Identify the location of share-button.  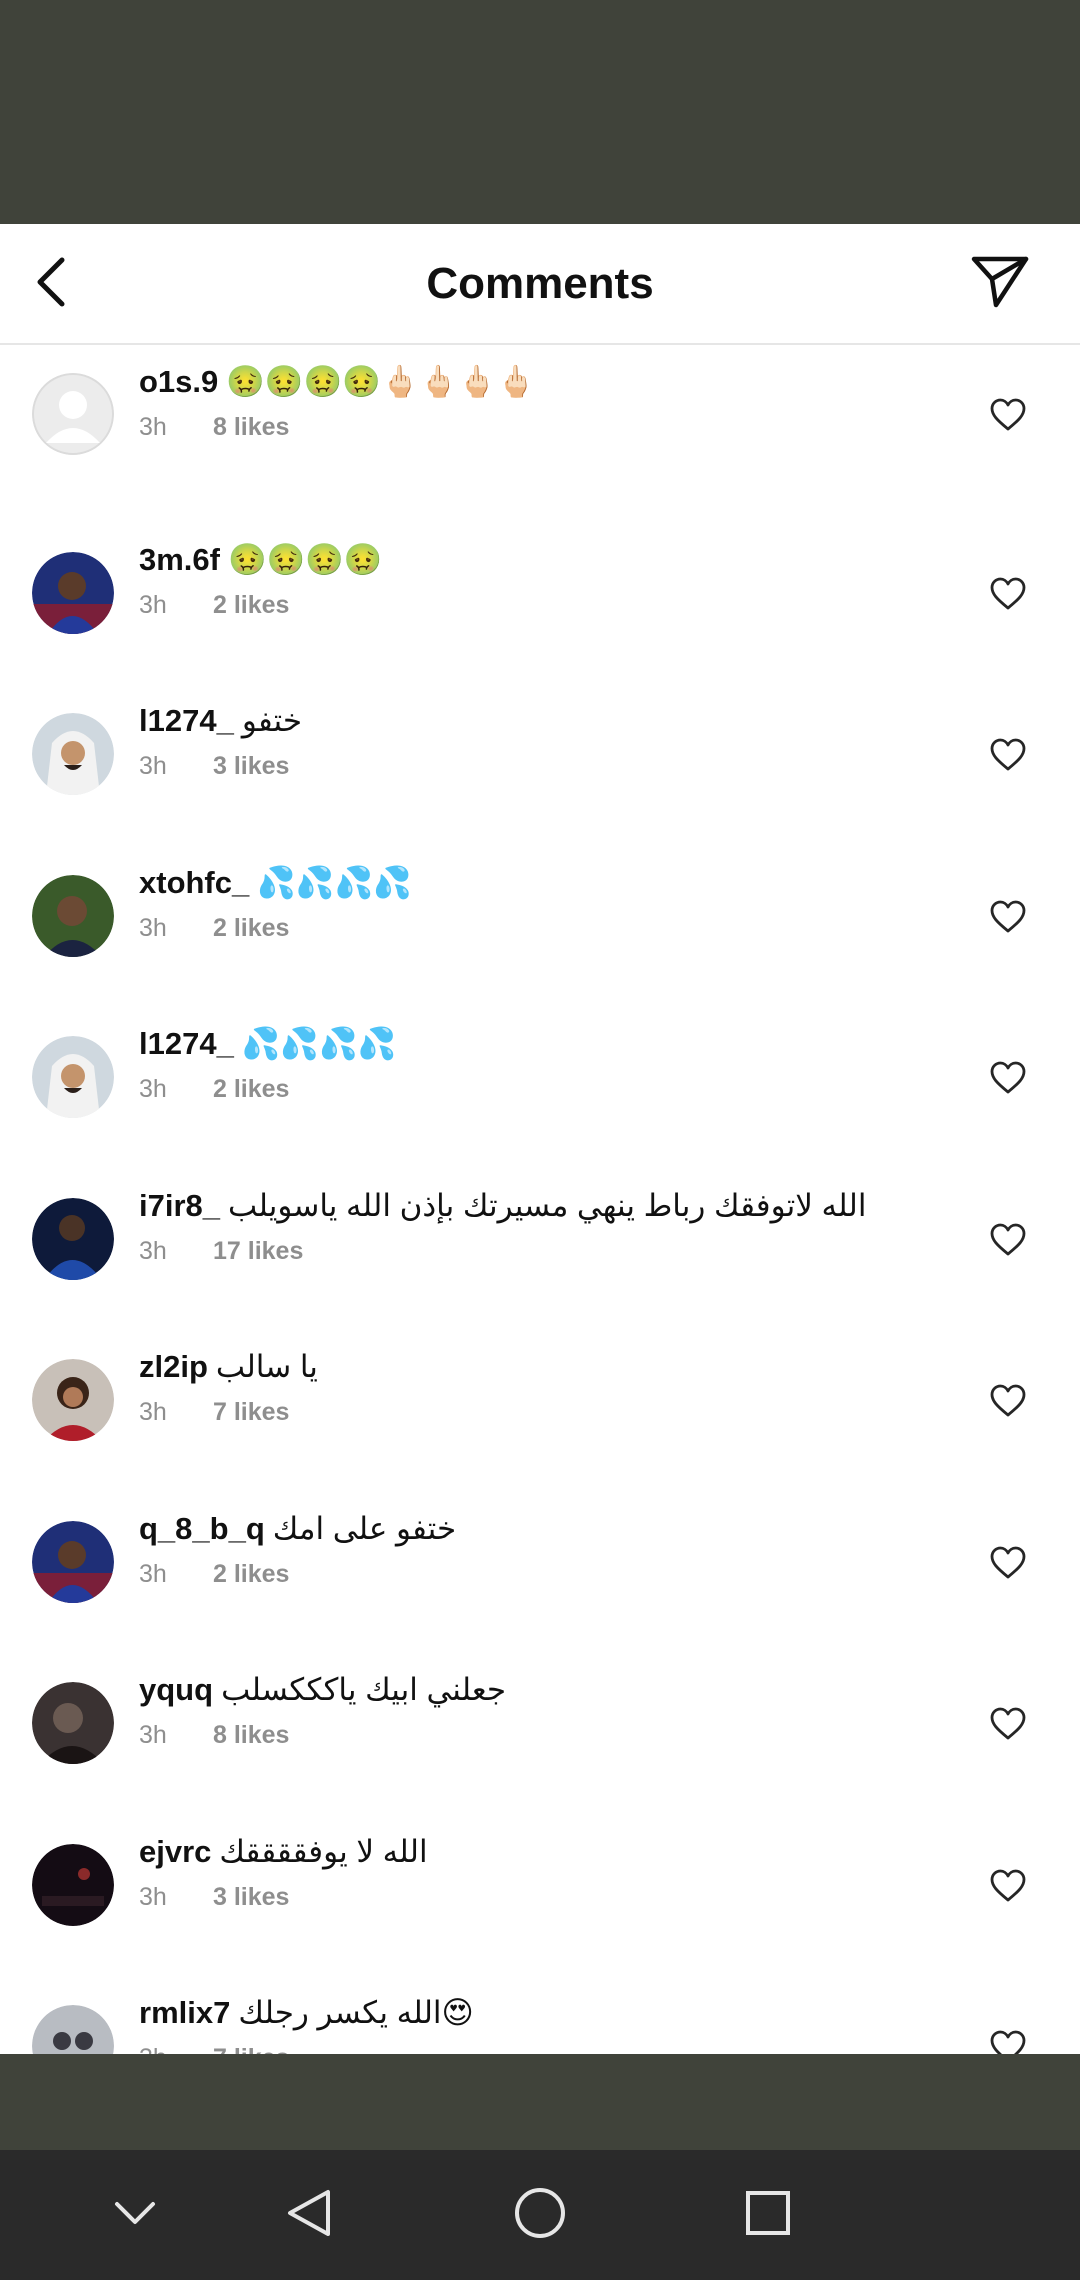
(1000, 284).